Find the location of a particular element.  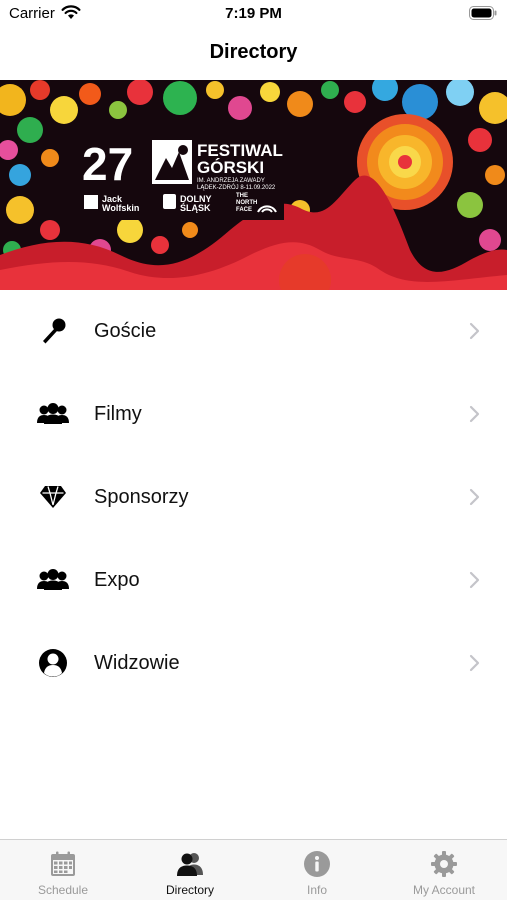

festival-number: 27 is located at coordinates (107, 164).